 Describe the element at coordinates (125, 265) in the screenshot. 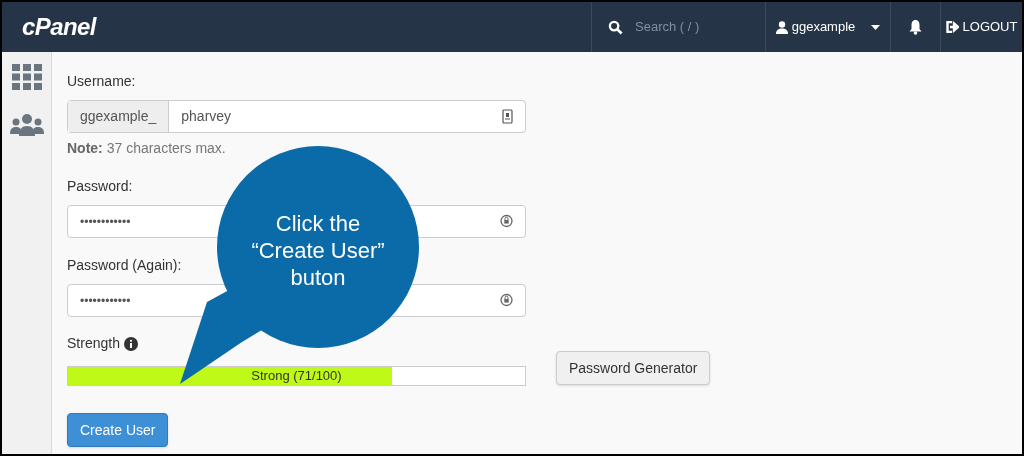

I see `field-label: Password (Again):` at that location.